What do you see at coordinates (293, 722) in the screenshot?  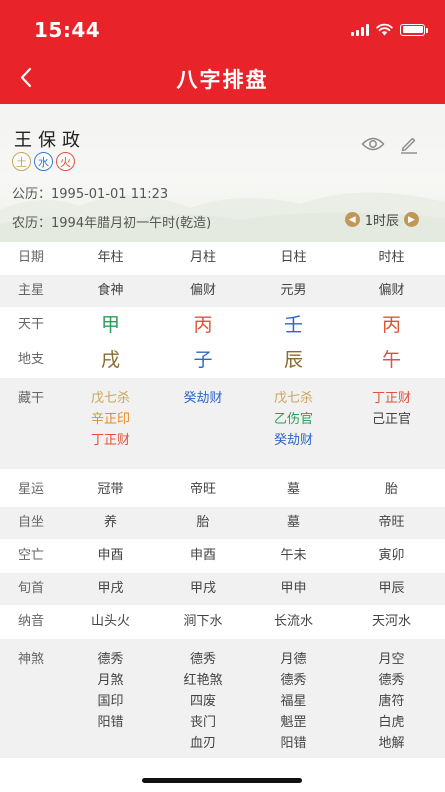 I see `shensha-item: 魁罡` at bounding box center [293, 722].